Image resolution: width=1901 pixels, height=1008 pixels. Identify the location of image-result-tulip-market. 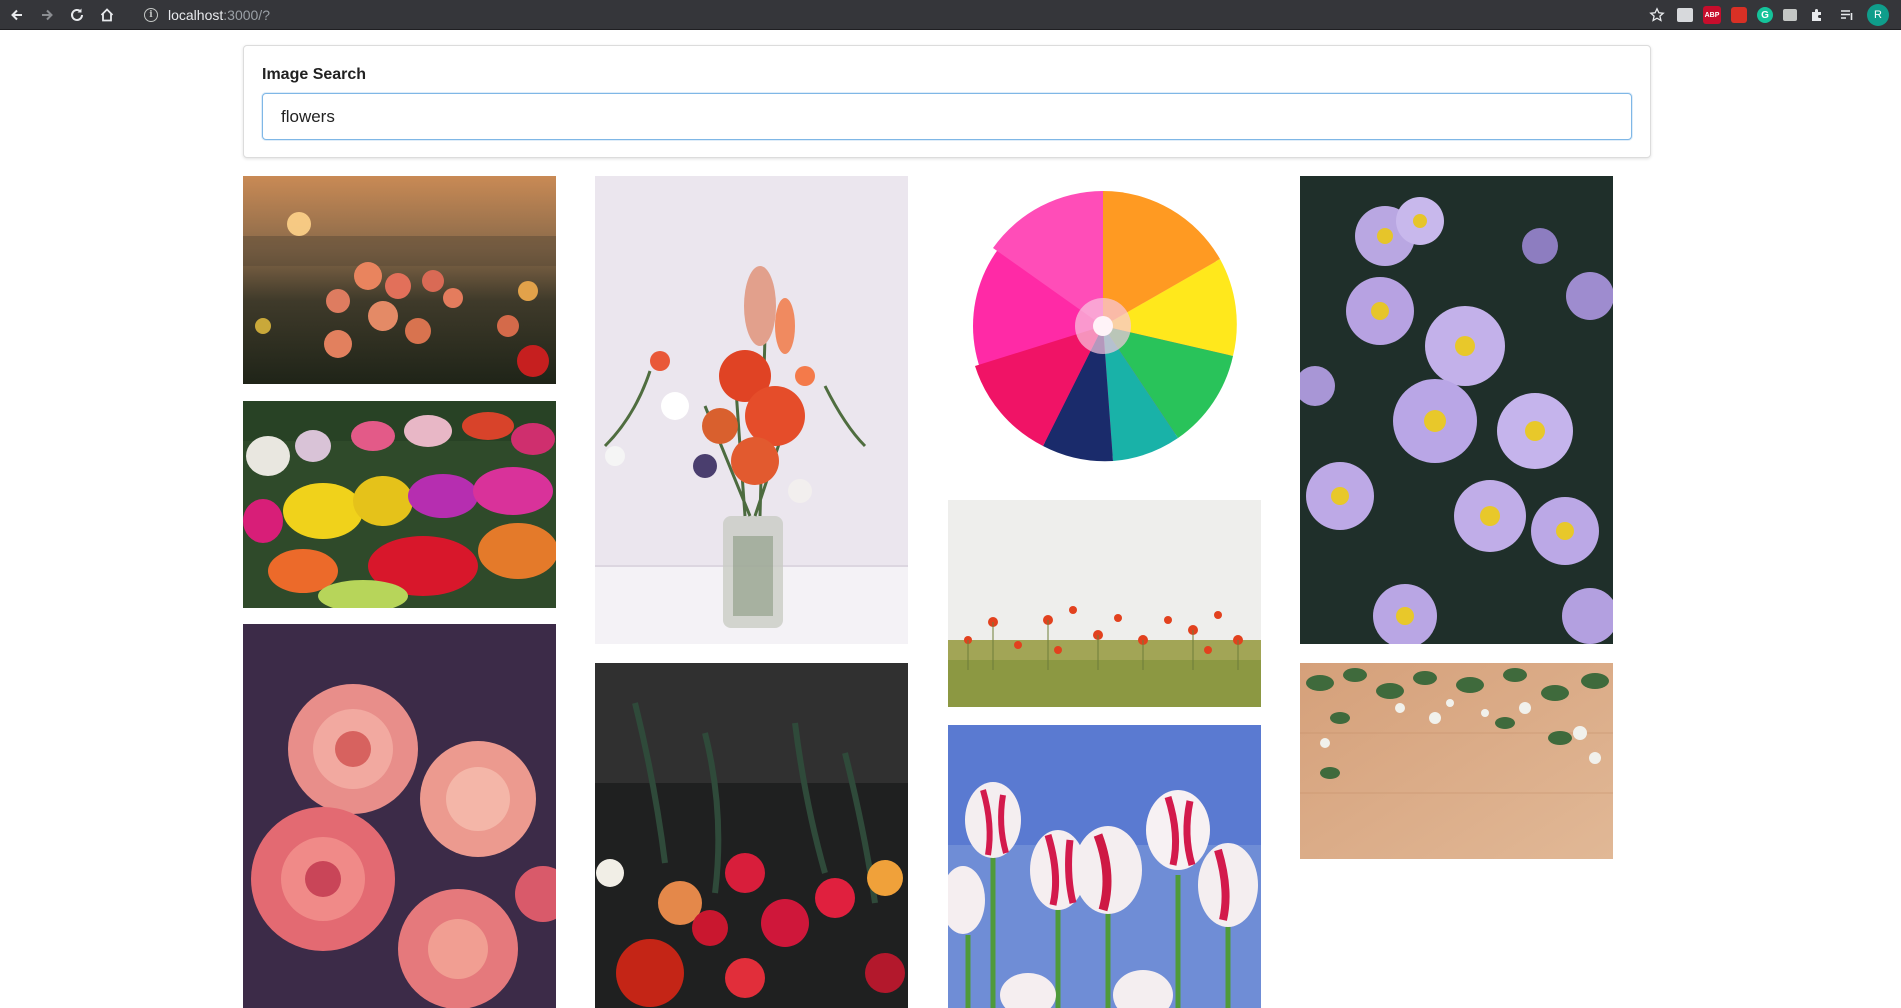
(399, 504).